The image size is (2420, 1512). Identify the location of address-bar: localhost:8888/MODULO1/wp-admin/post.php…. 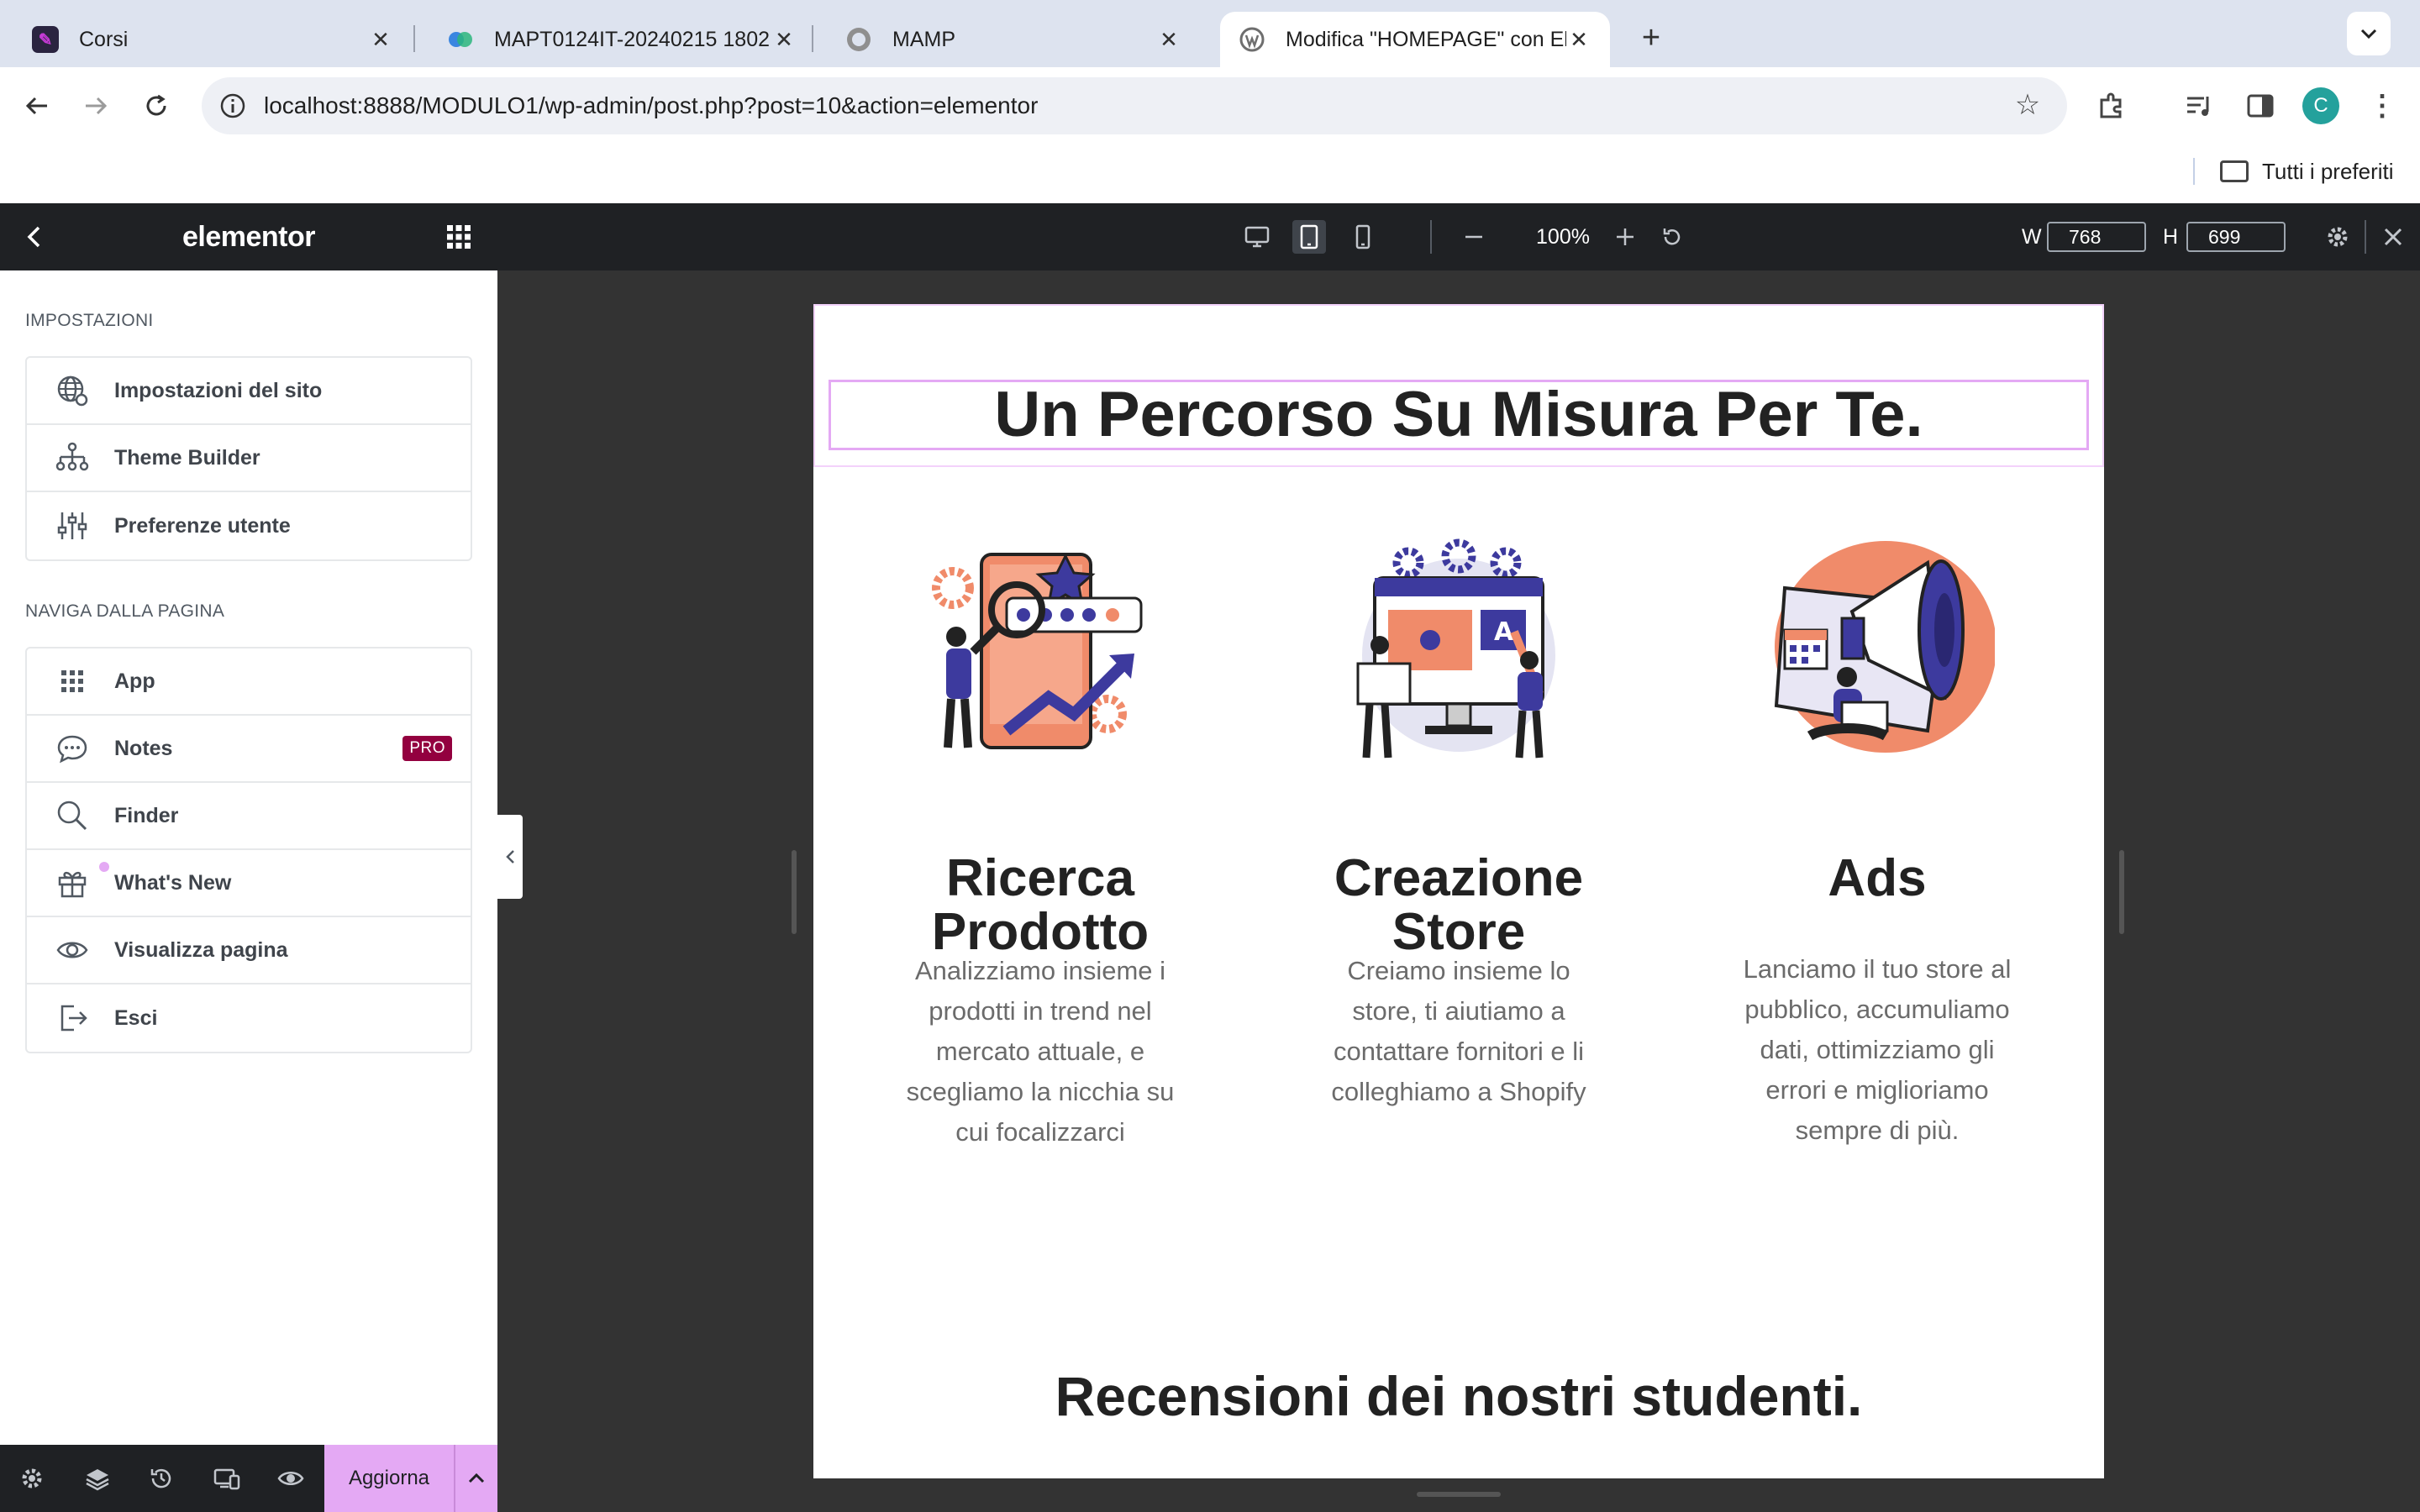
(1134, 105).